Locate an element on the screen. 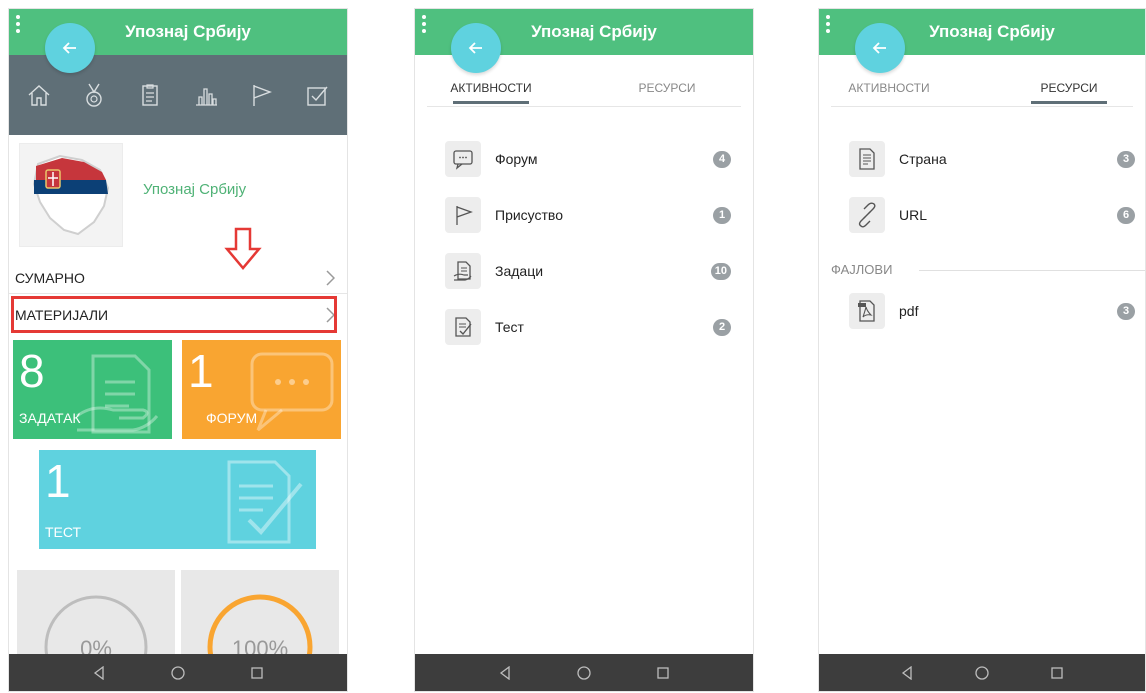  quiz-tile: 1 ТЕСТ is located at coordinates (177, 499).